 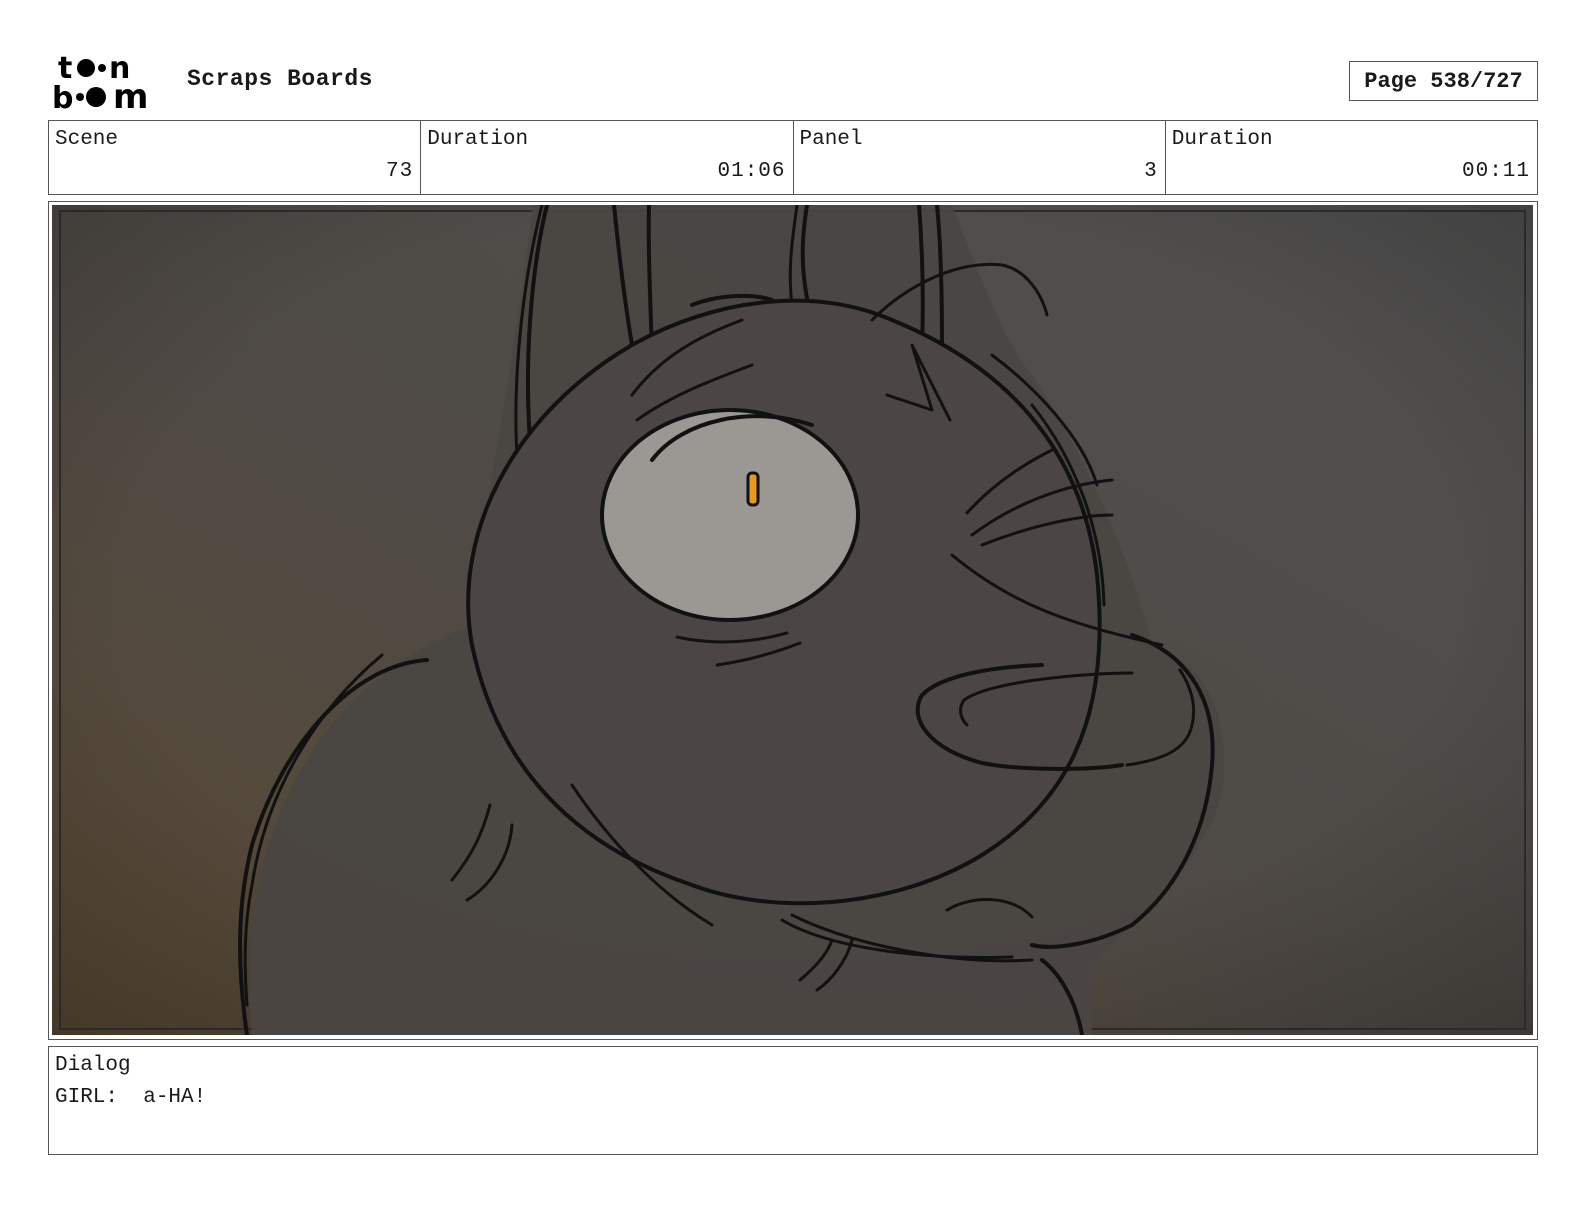 I want to click on scene-duration-label: Duration, so click(x=478, y=139).